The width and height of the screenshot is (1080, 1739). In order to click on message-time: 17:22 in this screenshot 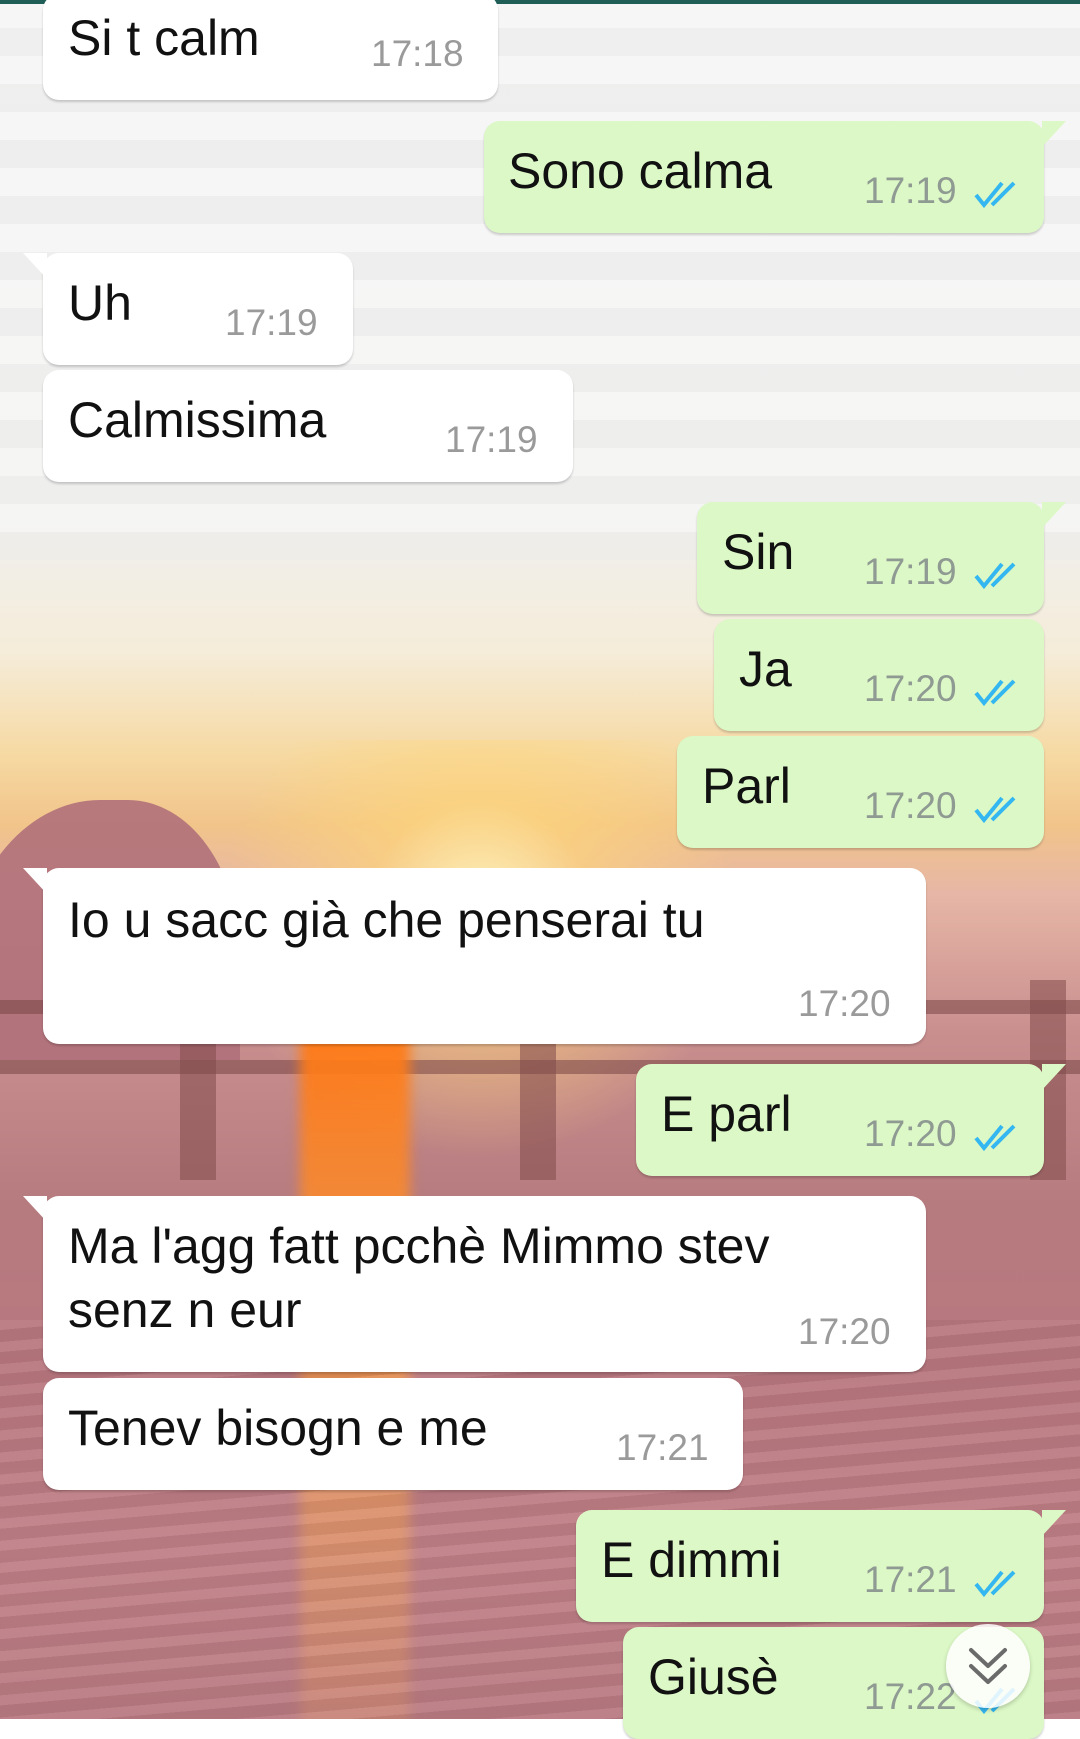, I will do `click(910, 1696)`.